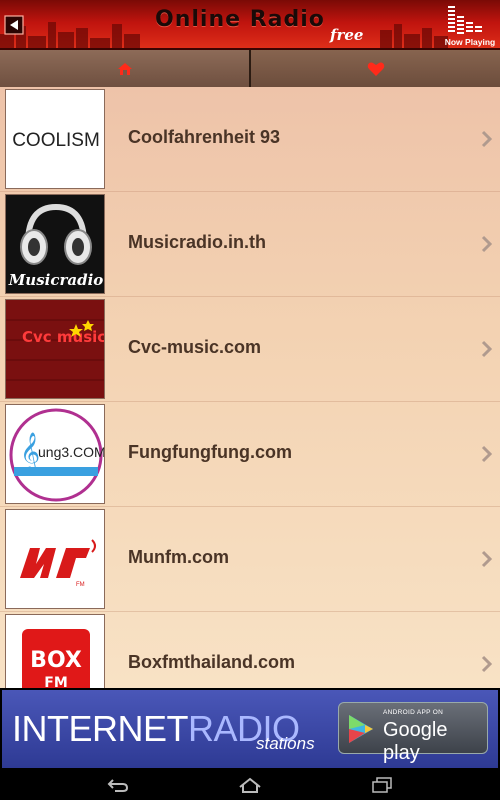  Describe the element at coordinates (178, 557) in the screenshot. I see `station-name: Munfm.com` at that location.